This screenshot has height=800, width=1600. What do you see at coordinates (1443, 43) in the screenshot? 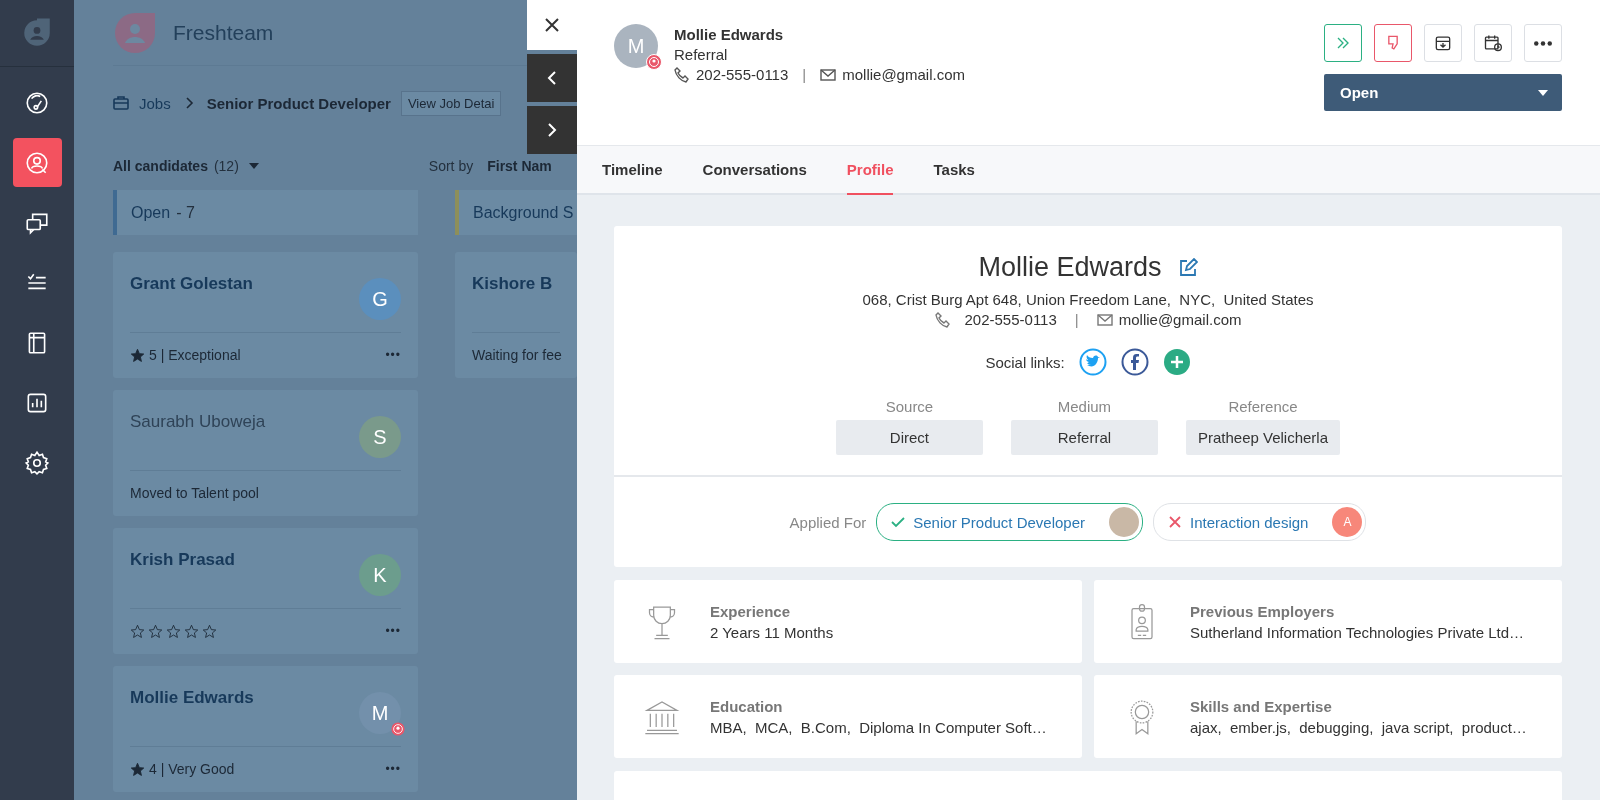
I see `archive-button` at bounding box center [1443, 43].